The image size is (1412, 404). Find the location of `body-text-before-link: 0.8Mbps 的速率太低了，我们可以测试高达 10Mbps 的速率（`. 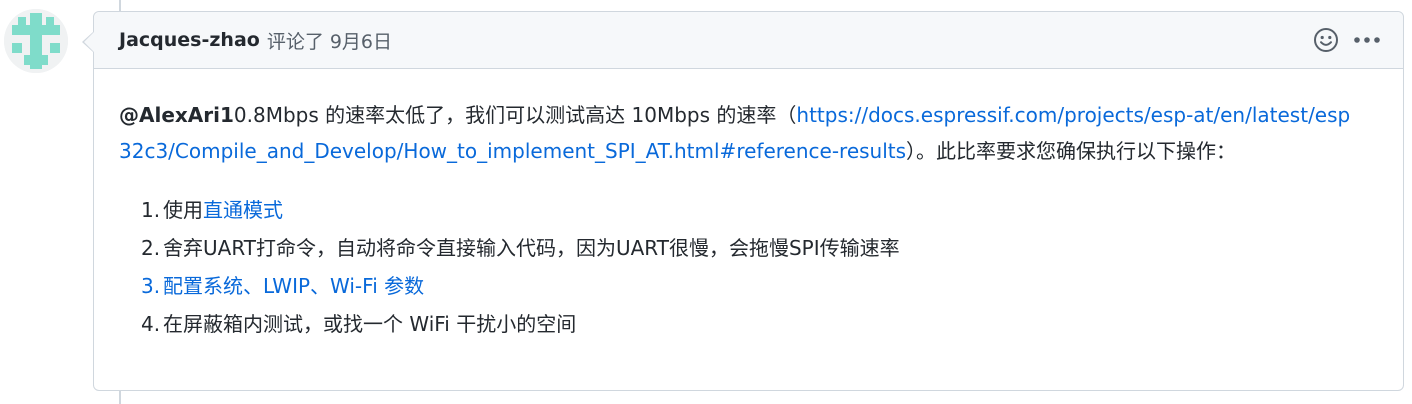

body-text-before-link: 0.8Mbps 的速率太低了，我们可以测试高达 10Mbps 的速率（ is located at coordinates (515, 115).